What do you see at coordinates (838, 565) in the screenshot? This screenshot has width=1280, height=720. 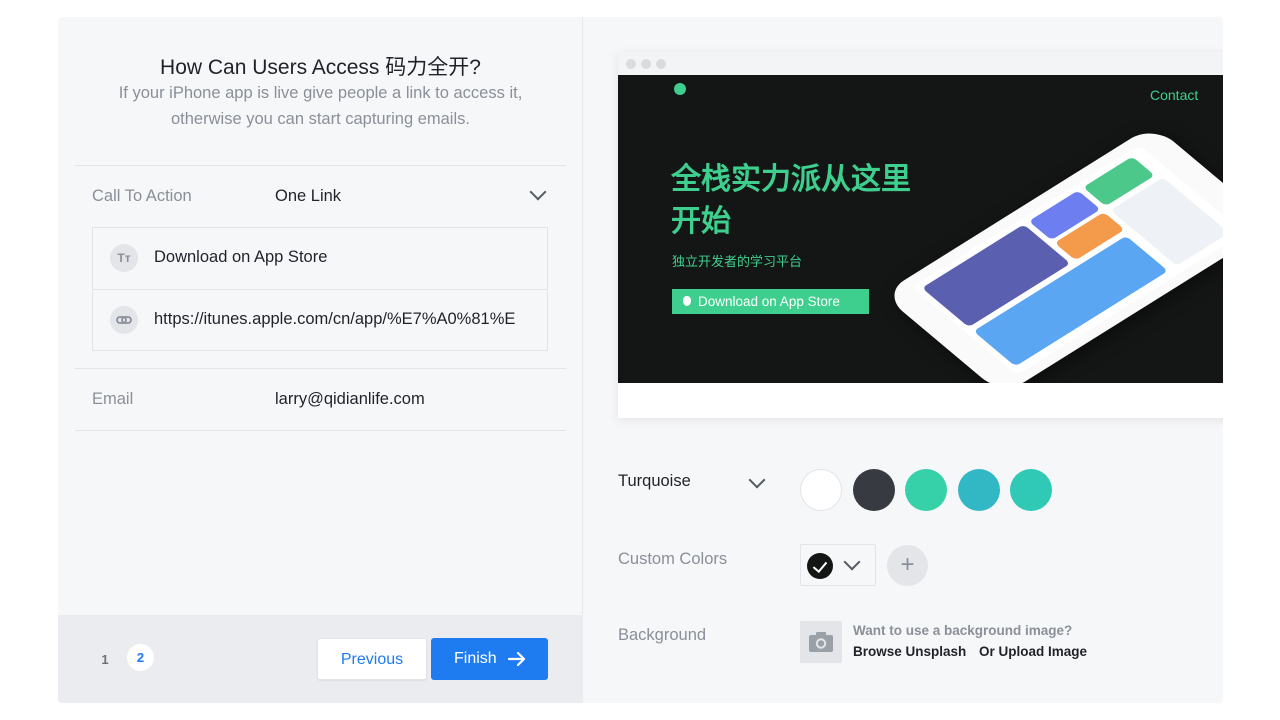 I see `custom-color-picker` at bounding box center [838, 565].